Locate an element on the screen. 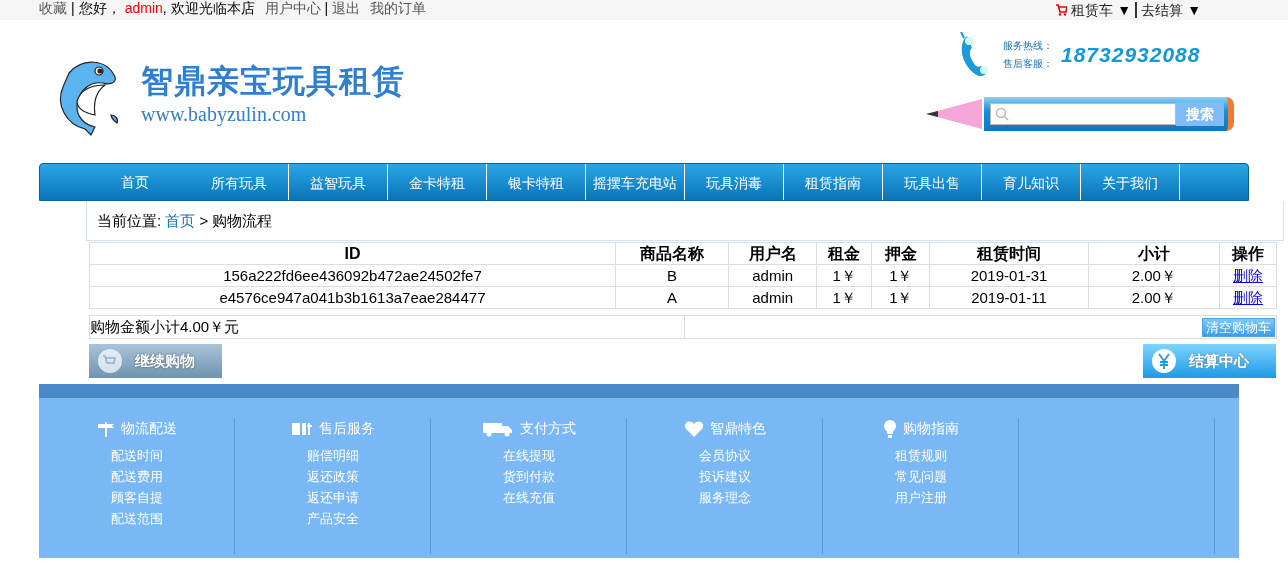 This screenshot has height=570, width=1288. truck-icon is located at coordinates (497, 428).